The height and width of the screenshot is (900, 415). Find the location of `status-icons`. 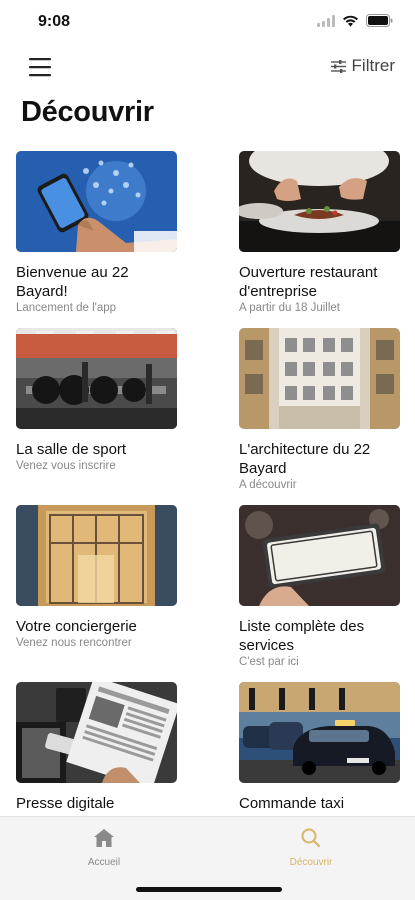

status-icons is located at coordinates (355, 23).